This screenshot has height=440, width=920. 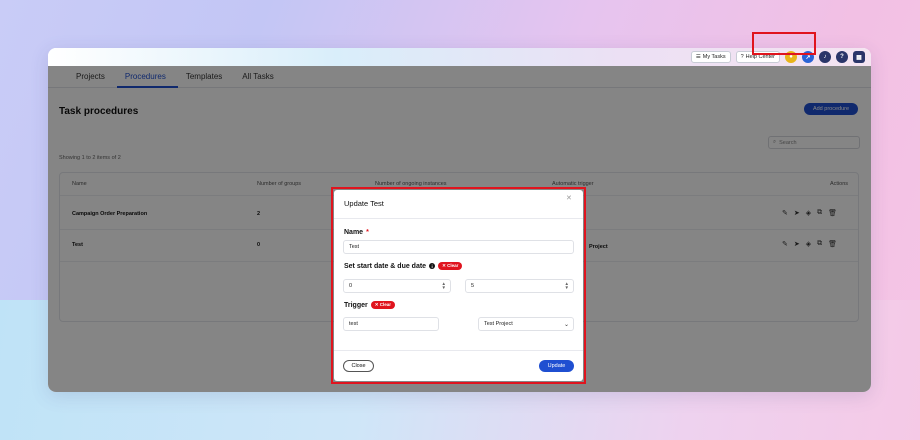 What do you see at coordinates (459, 57) in the screenshot?
I see `top-bar: ☰ My Tasks ? Help Center ● ↗ ♪ ? ▦` at bounding box center [459, 57].